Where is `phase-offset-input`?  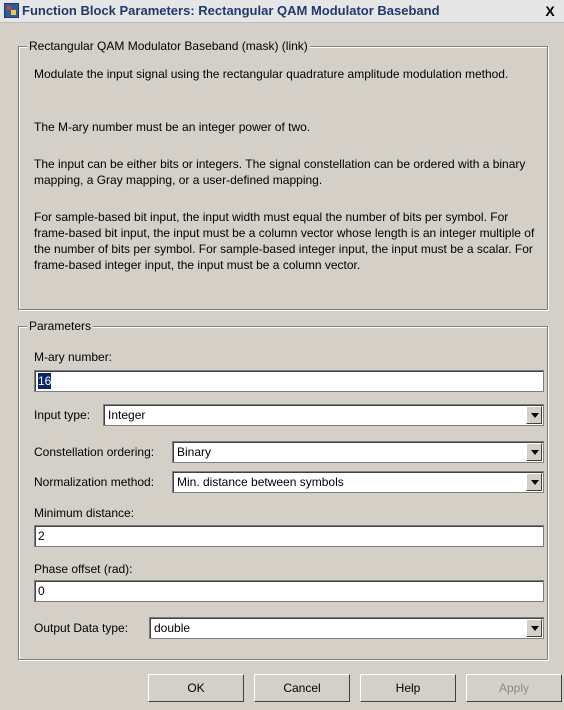
phase-offset-input is located at coordinates (288, 591).